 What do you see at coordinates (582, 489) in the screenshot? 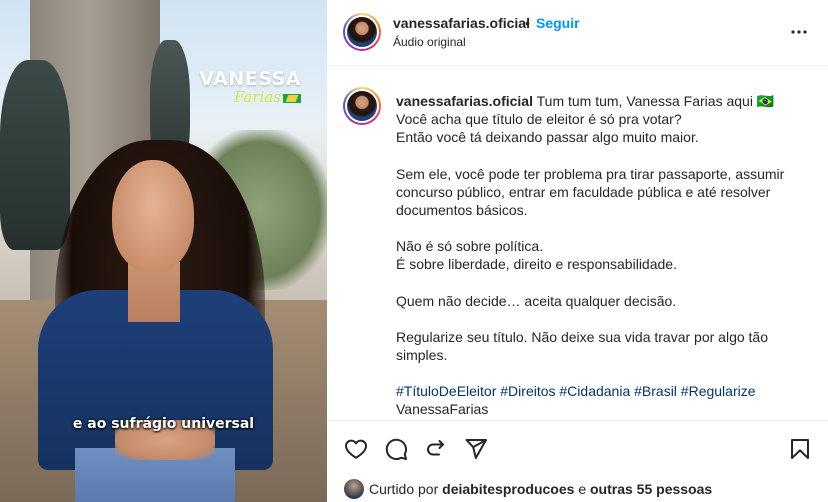
I see `likes-connector: e` at bounding box center [582, 489].